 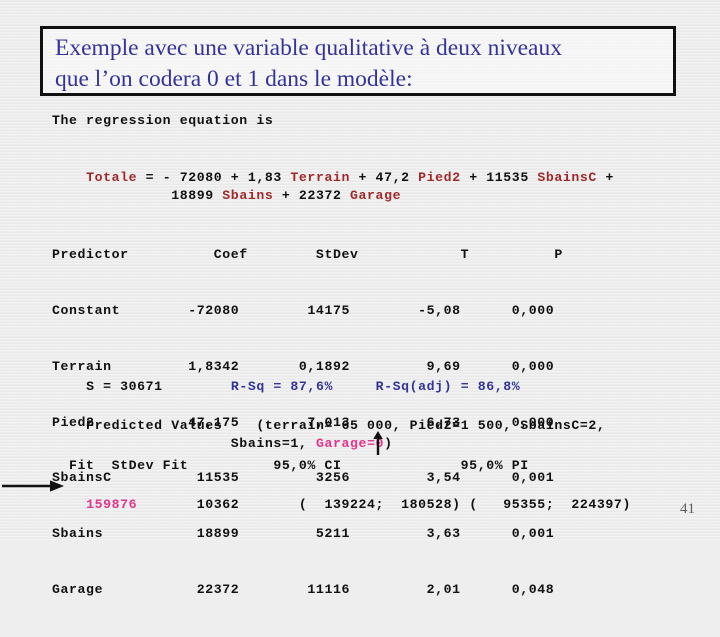 What do you see at coordinates (378, 443) in the screenshot?
I see `up-arrow-annotation-icon` at bounding box center [378, 443].